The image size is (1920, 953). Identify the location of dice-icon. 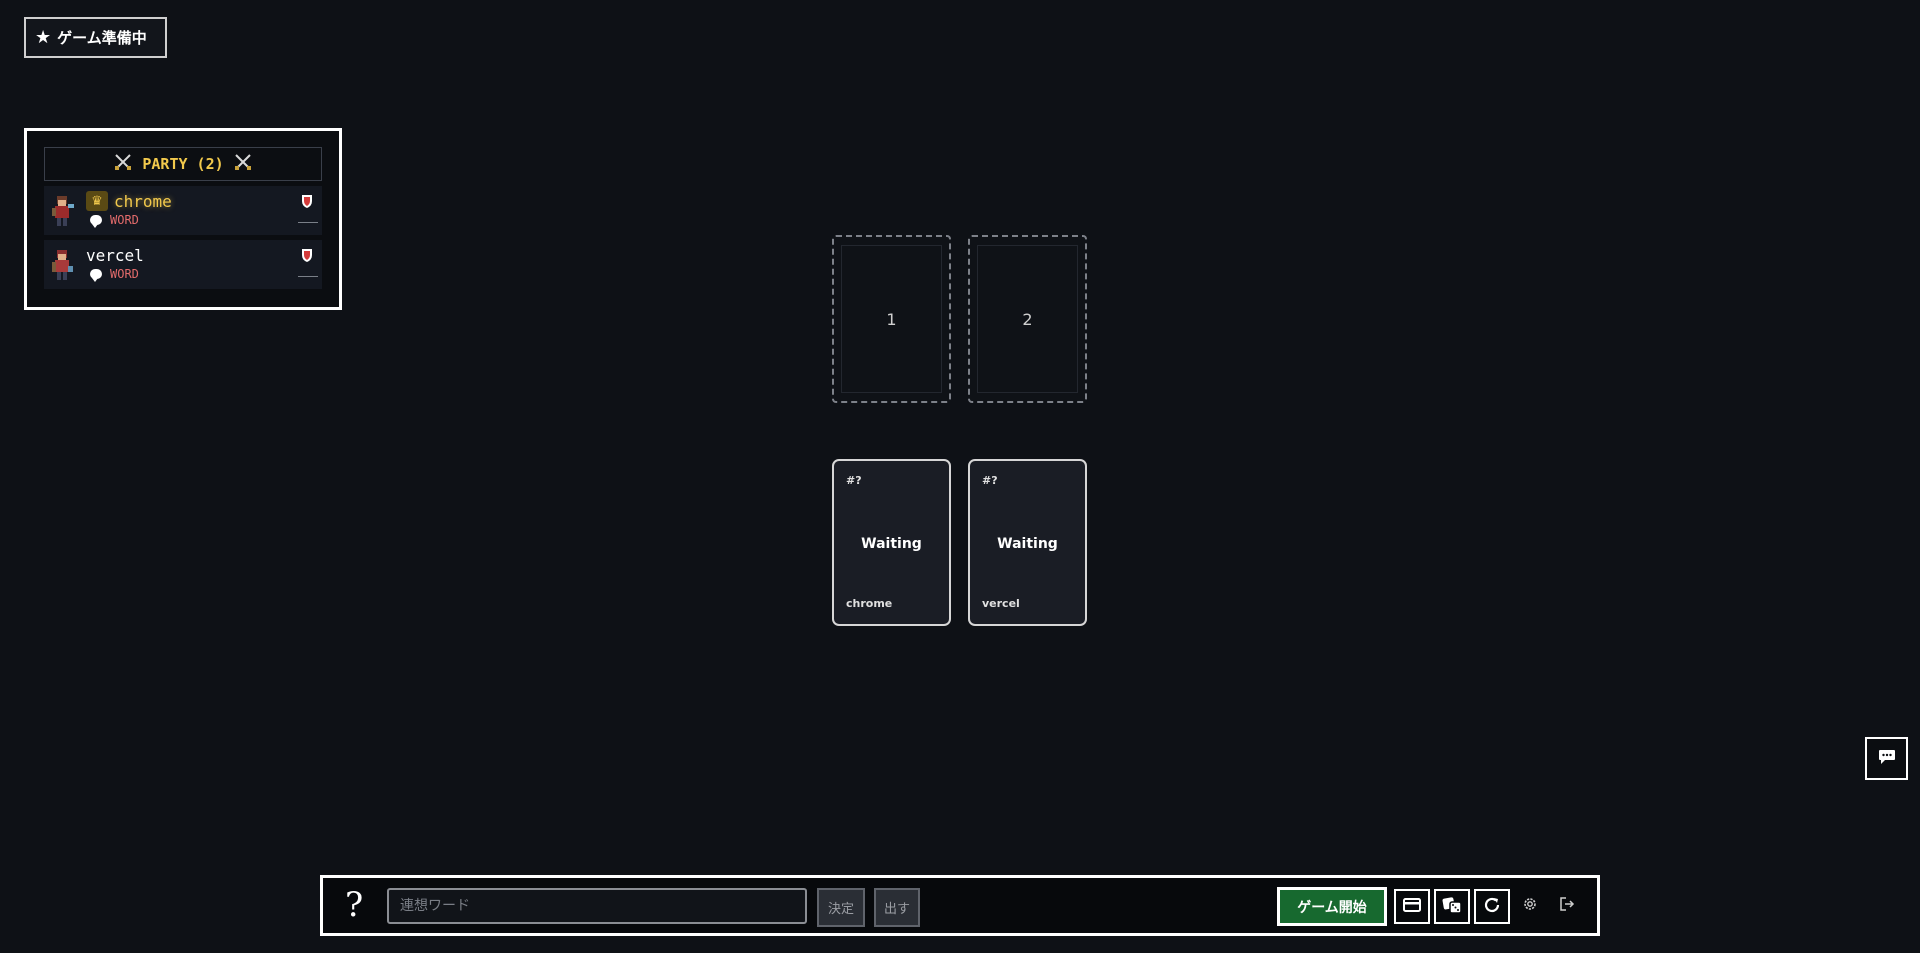
(1452, 907).